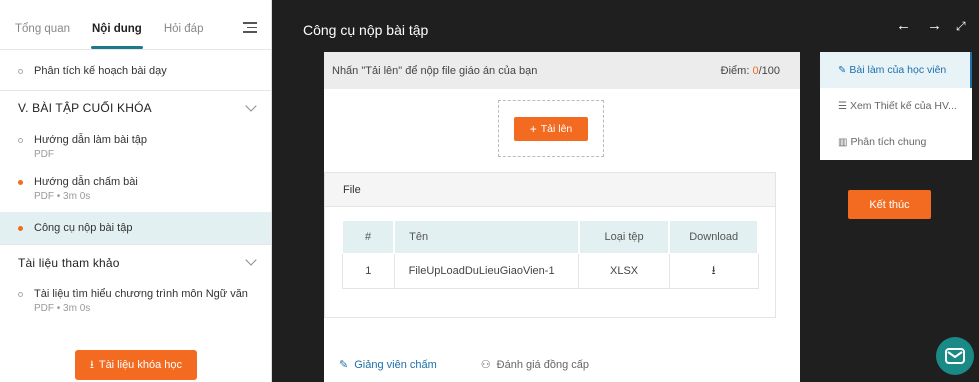 Image resolution: width=979 pixels, height=382 pixels. Describe the element at coordinates (44, 154) in the screenshot. I see `lesson-meta: PDF` at that location.